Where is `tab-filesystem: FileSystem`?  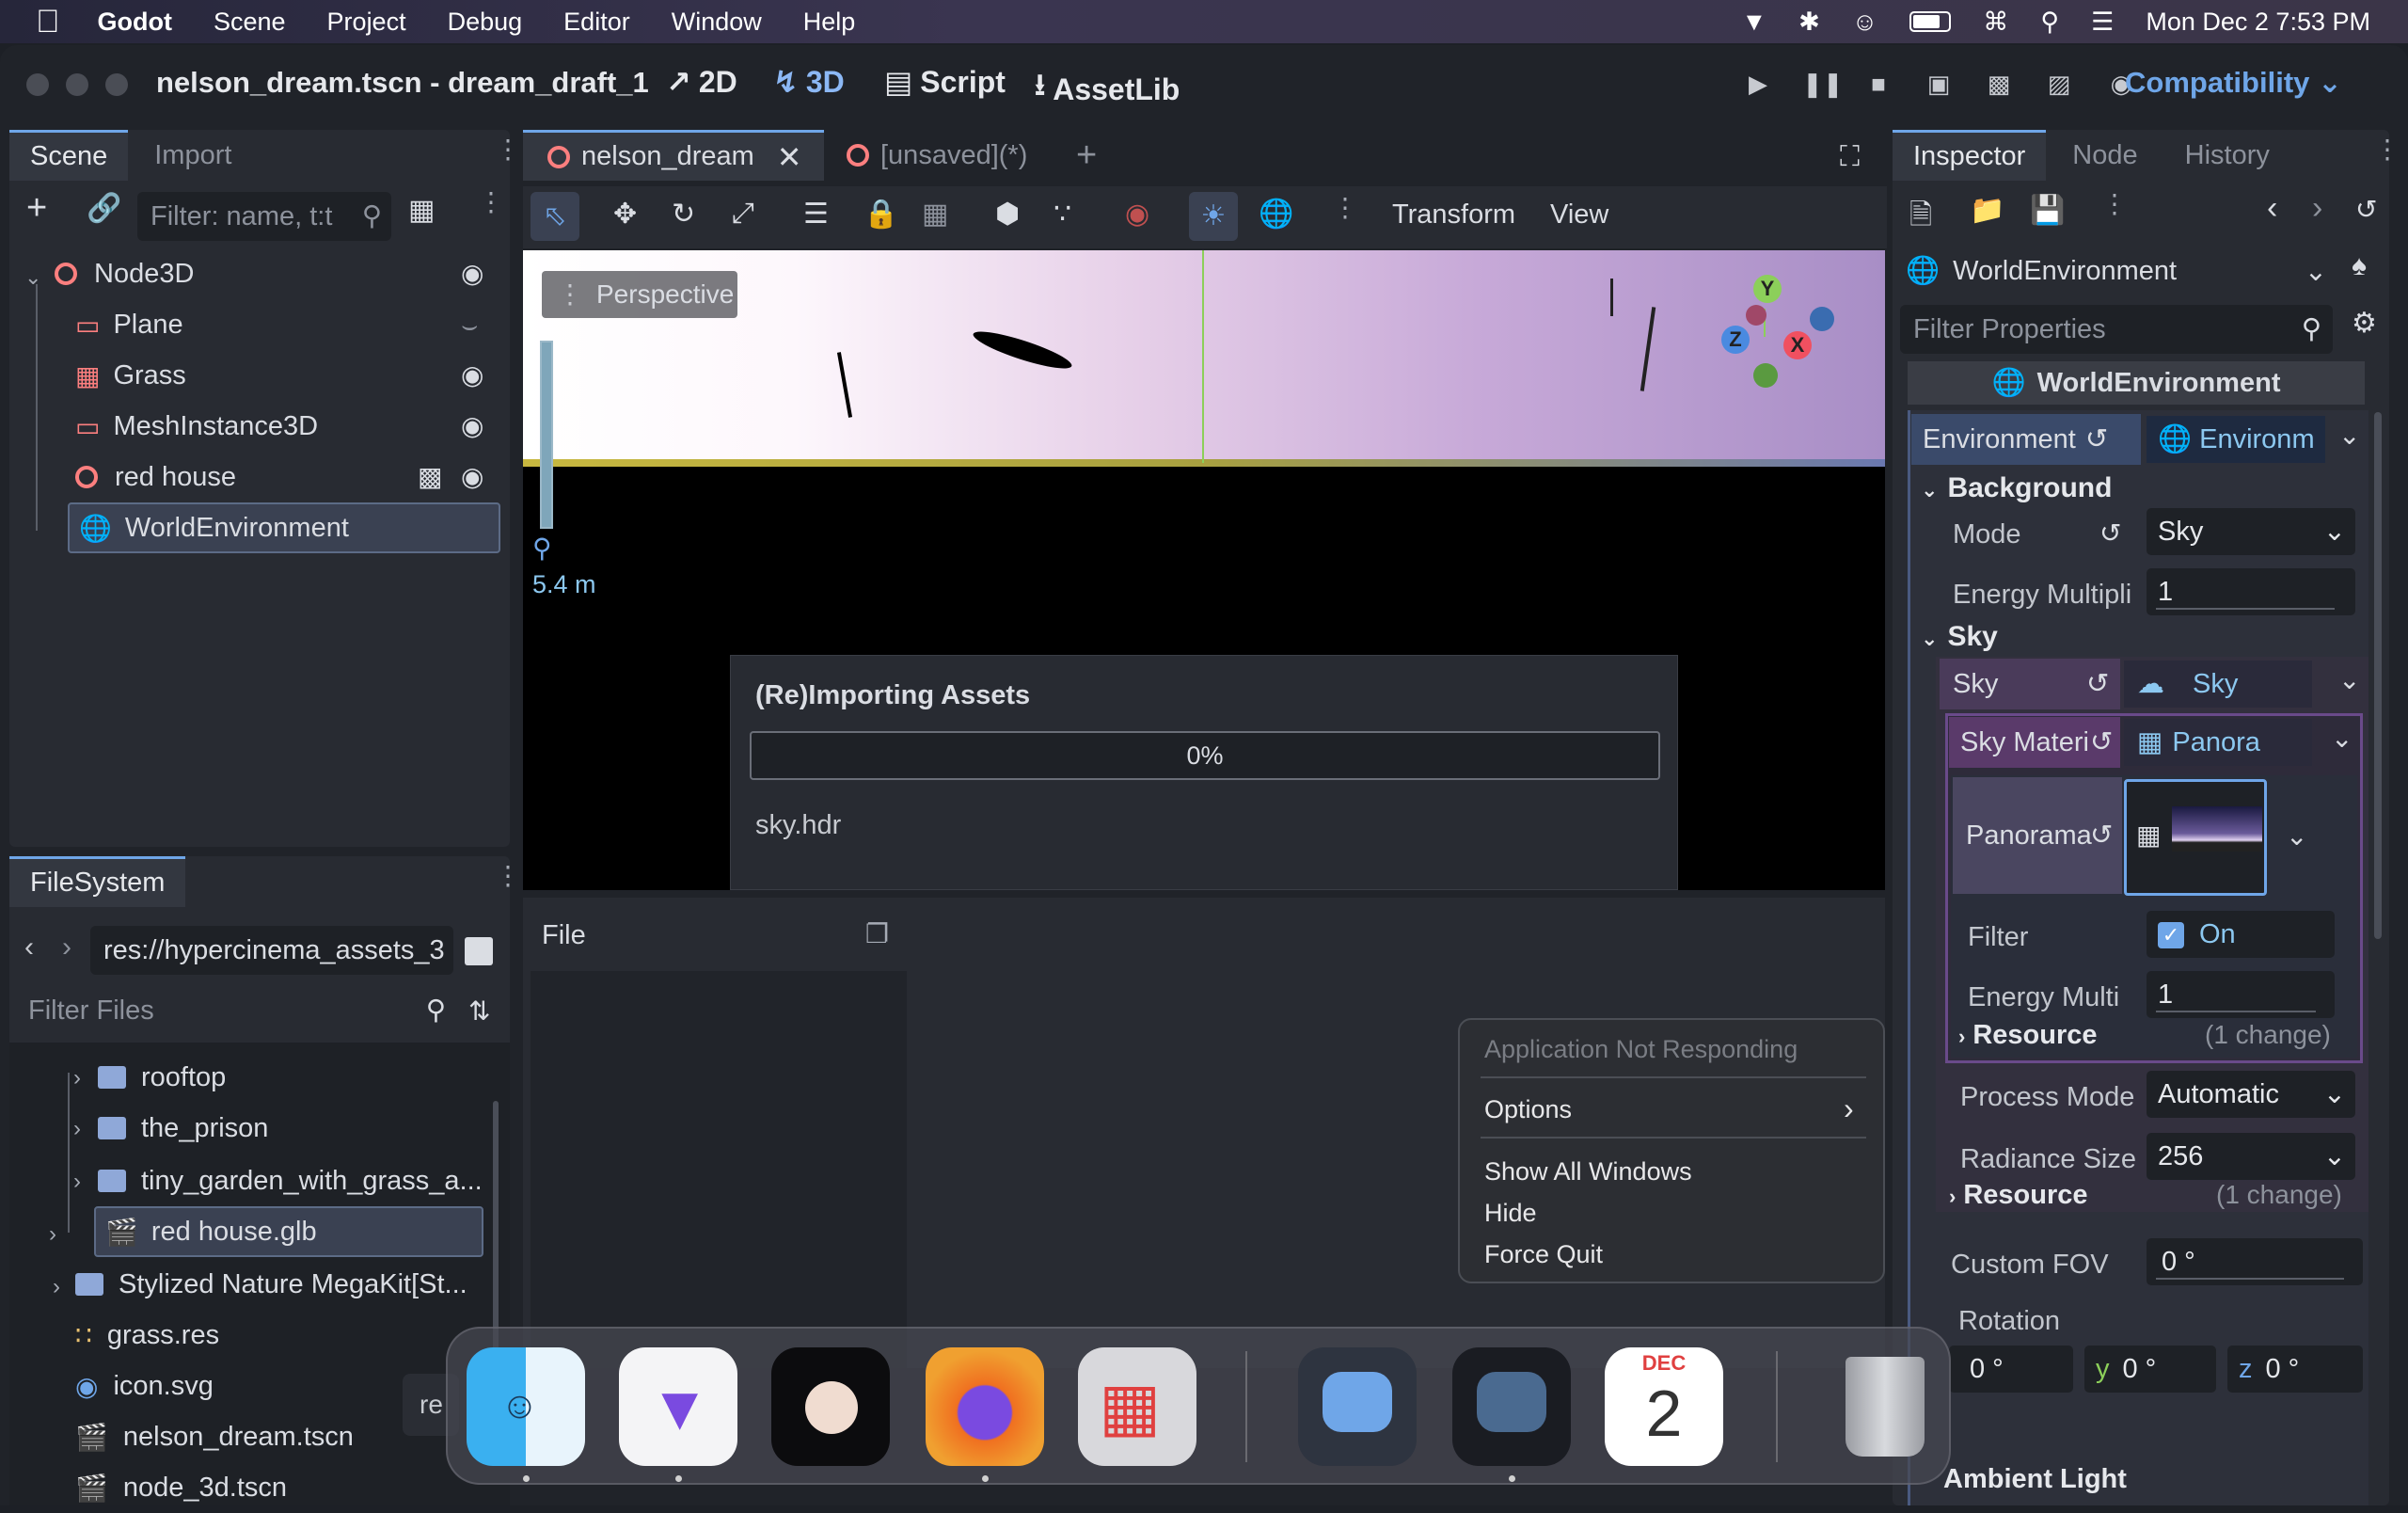
tab-filesystem: FileSystem is located at coordinates (98, 881).